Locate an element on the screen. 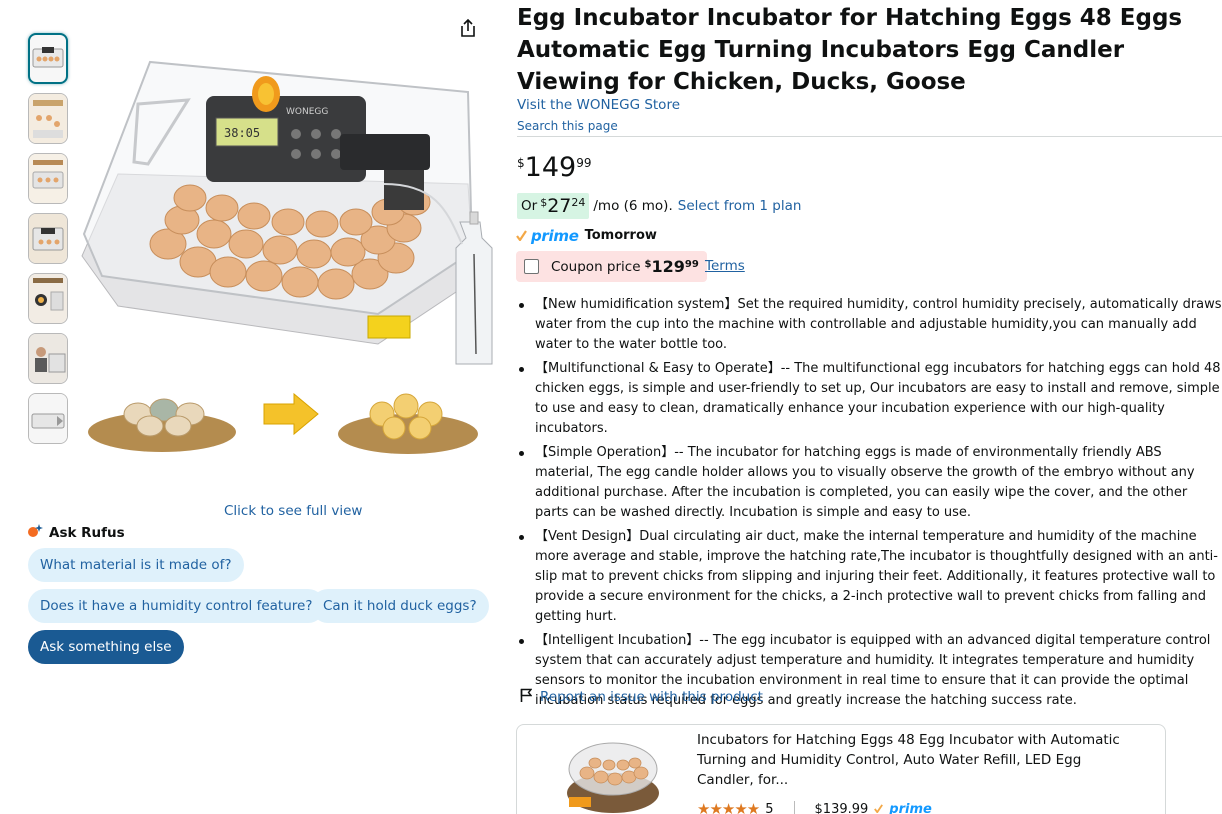  rufus-header: Ask Rufus is located at coordinates (76, 532).